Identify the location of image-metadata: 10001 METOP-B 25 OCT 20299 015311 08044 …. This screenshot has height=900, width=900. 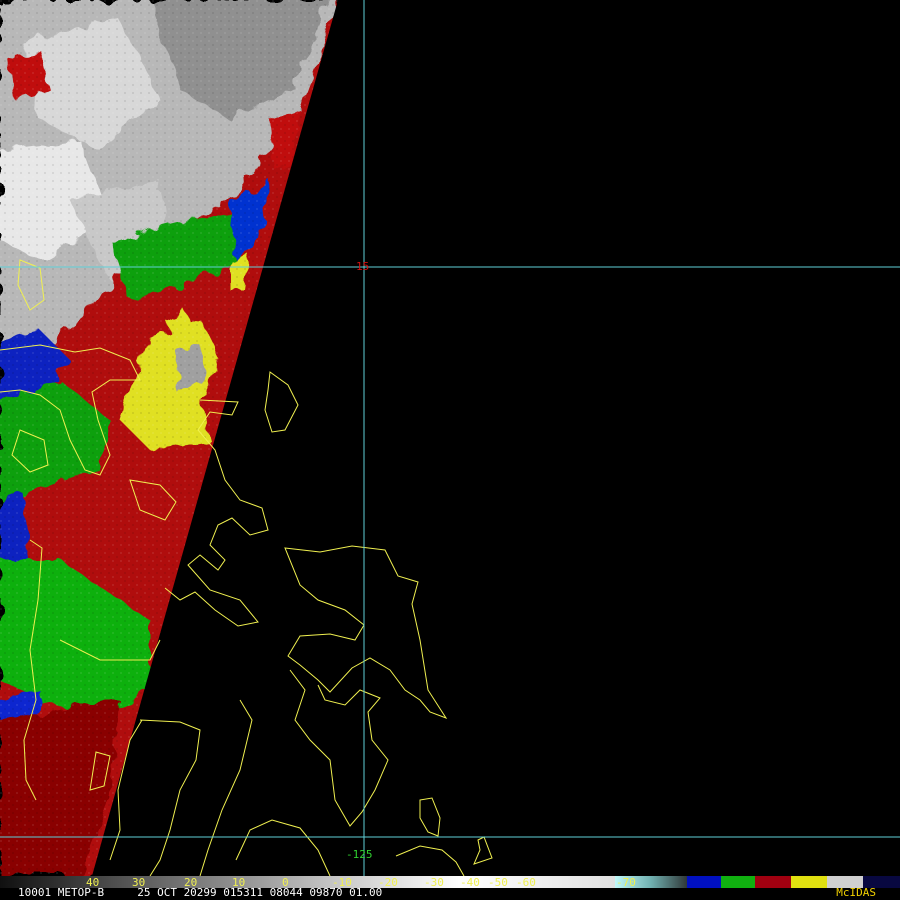
(200, 892).